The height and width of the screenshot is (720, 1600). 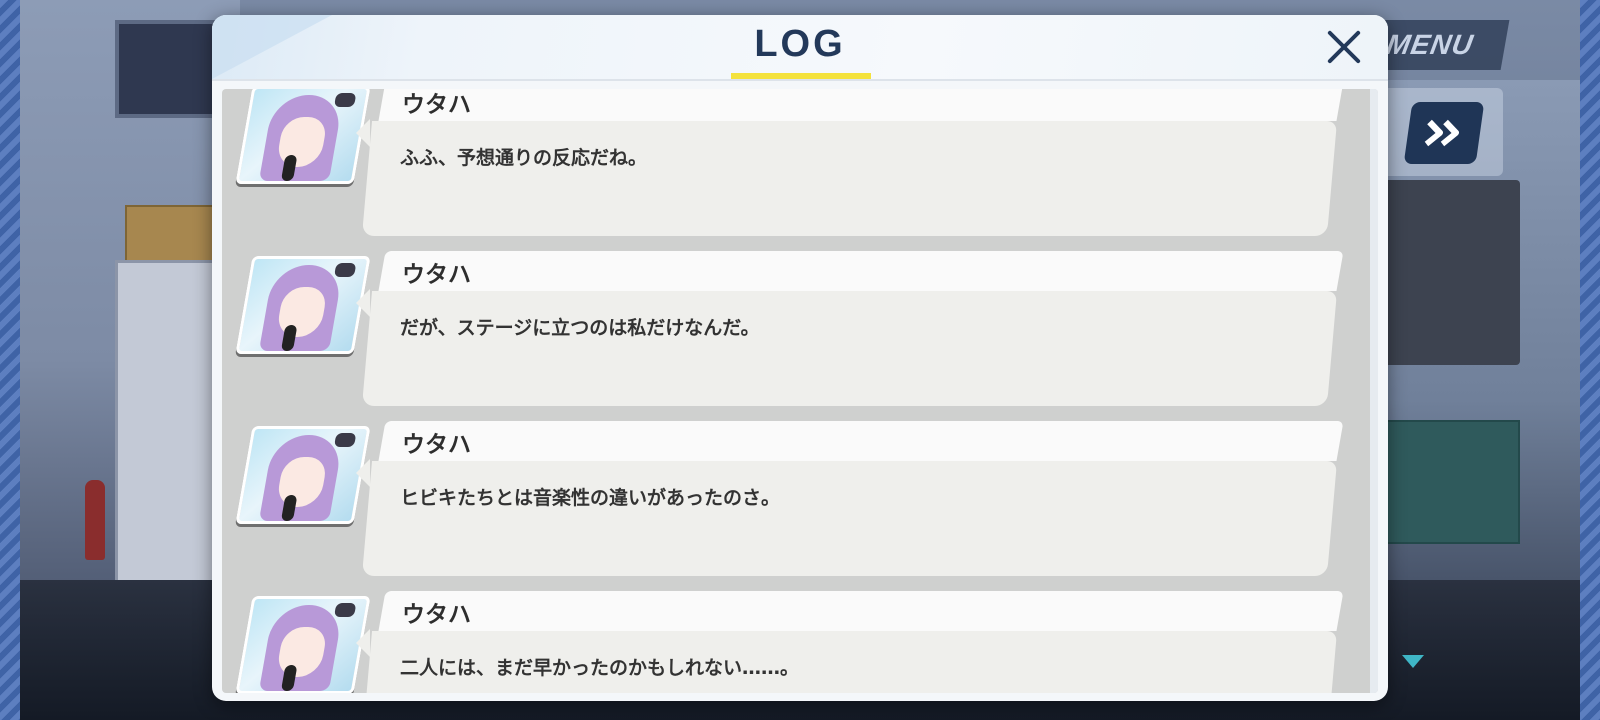 I want to click on log-header: LOG, so click(x=800, y=48).